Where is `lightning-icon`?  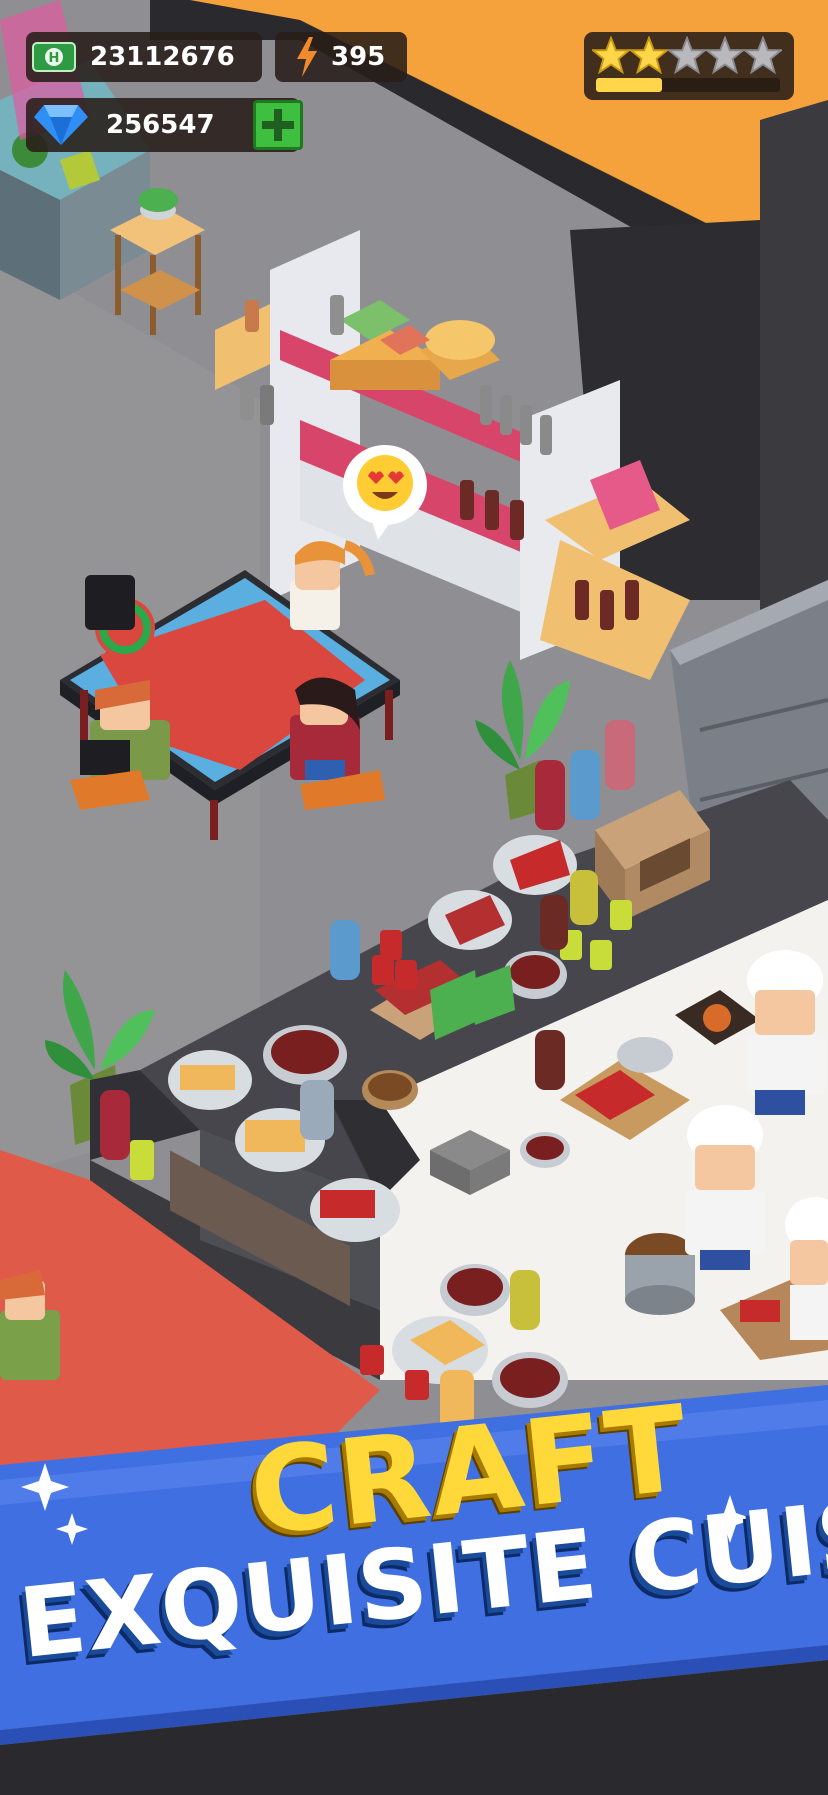 lightning-icon is located at coordinates (307, 57).